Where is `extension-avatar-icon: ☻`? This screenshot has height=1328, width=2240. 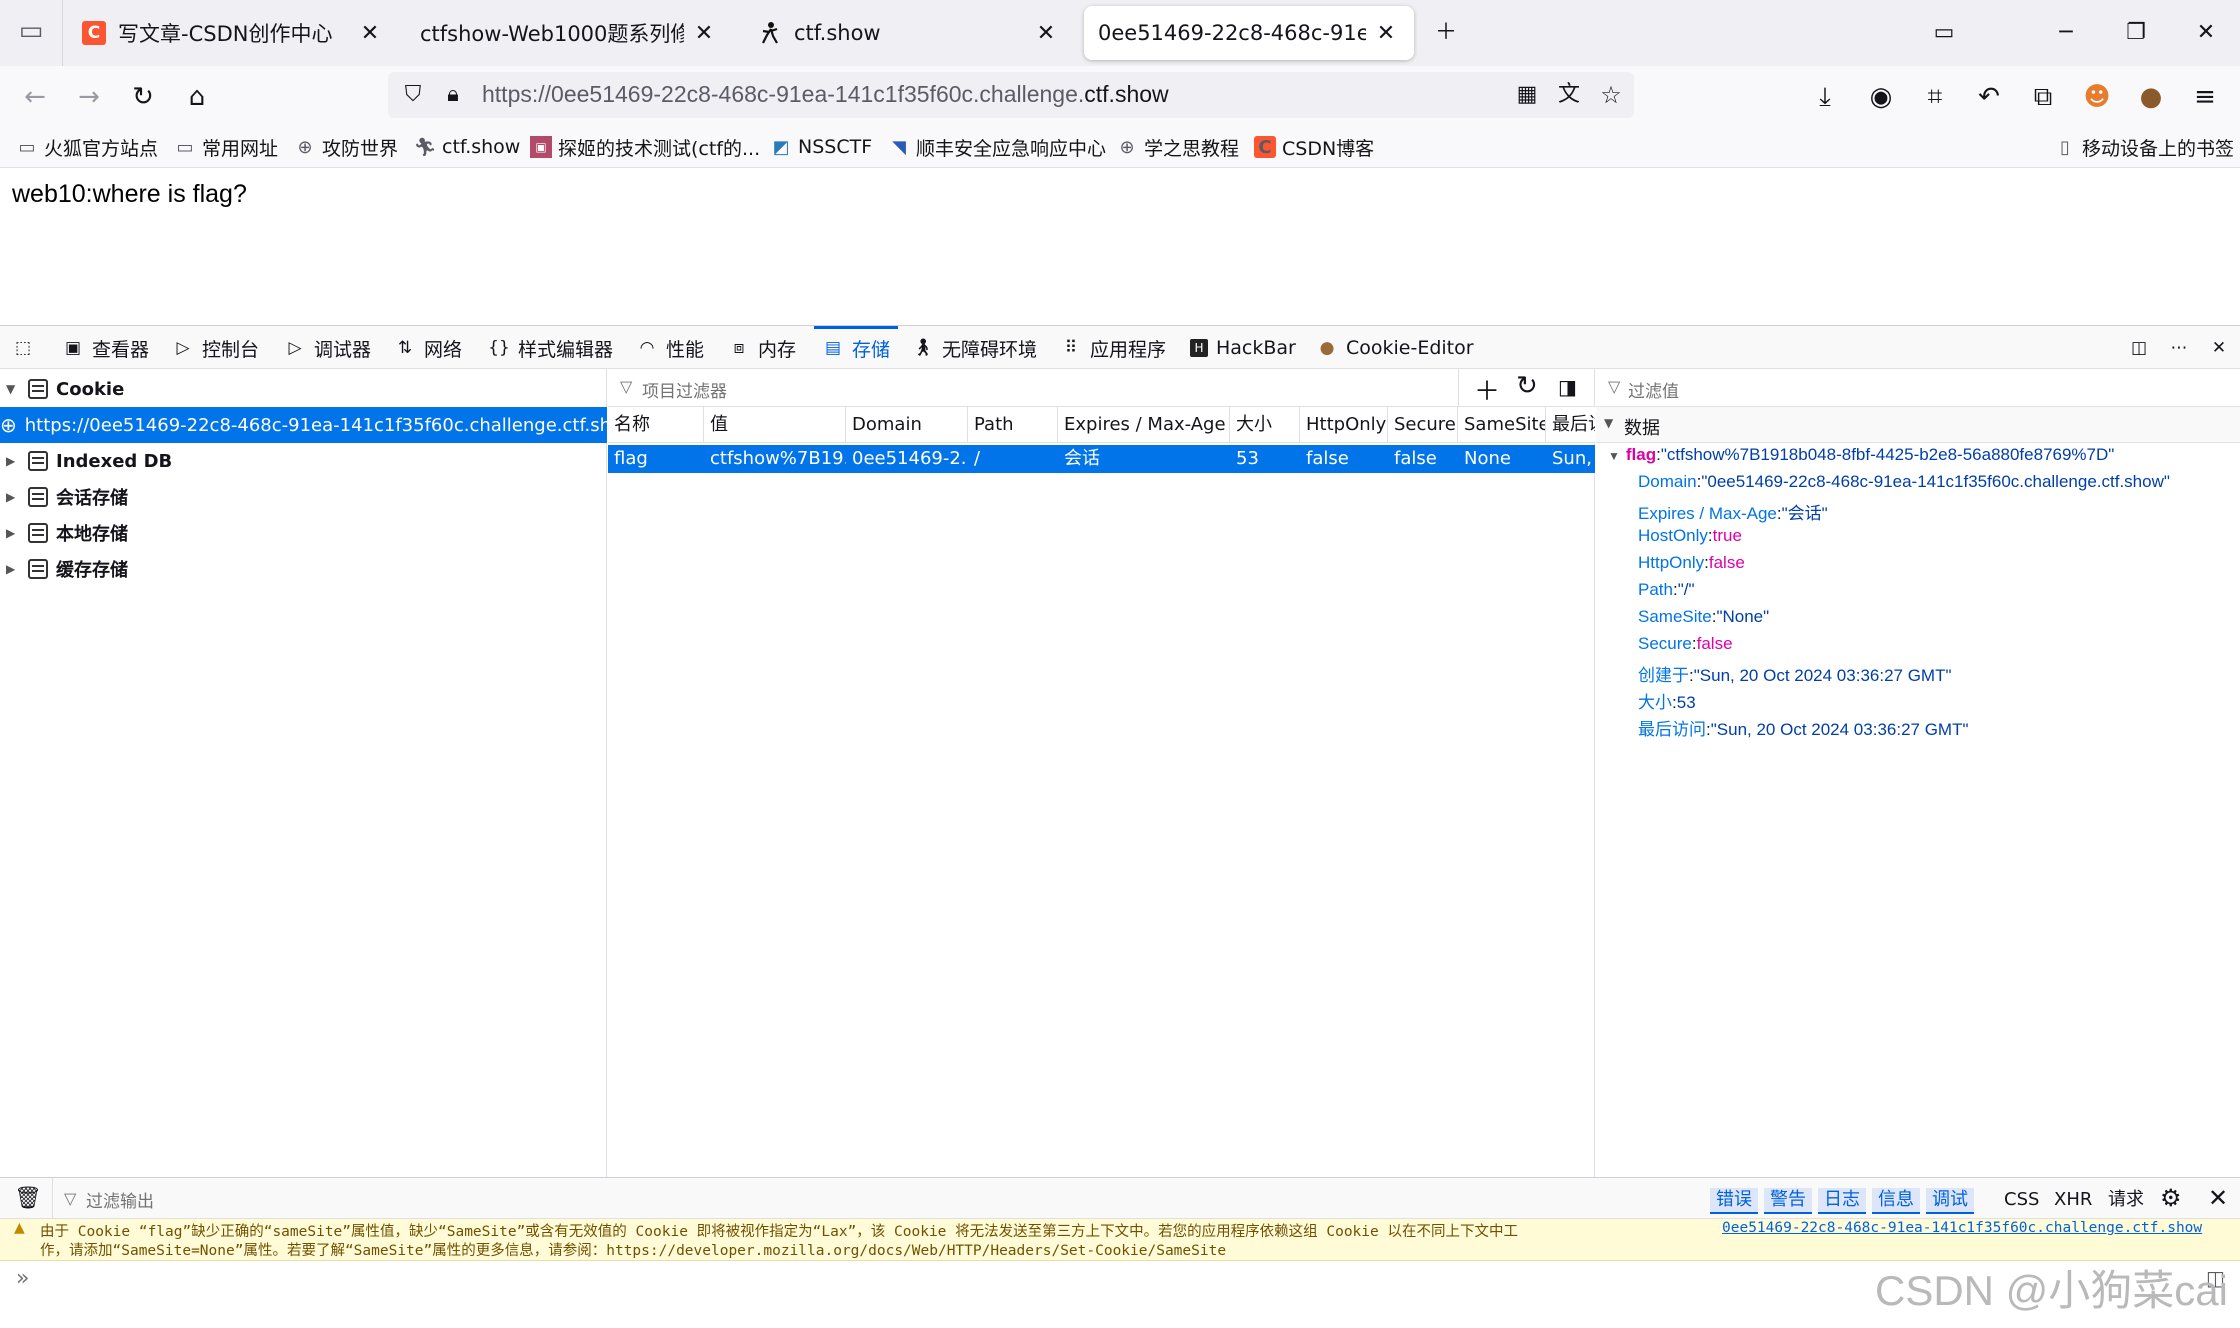 extension-avatar-icon: ☻ is located at coordinates (2097, 97).